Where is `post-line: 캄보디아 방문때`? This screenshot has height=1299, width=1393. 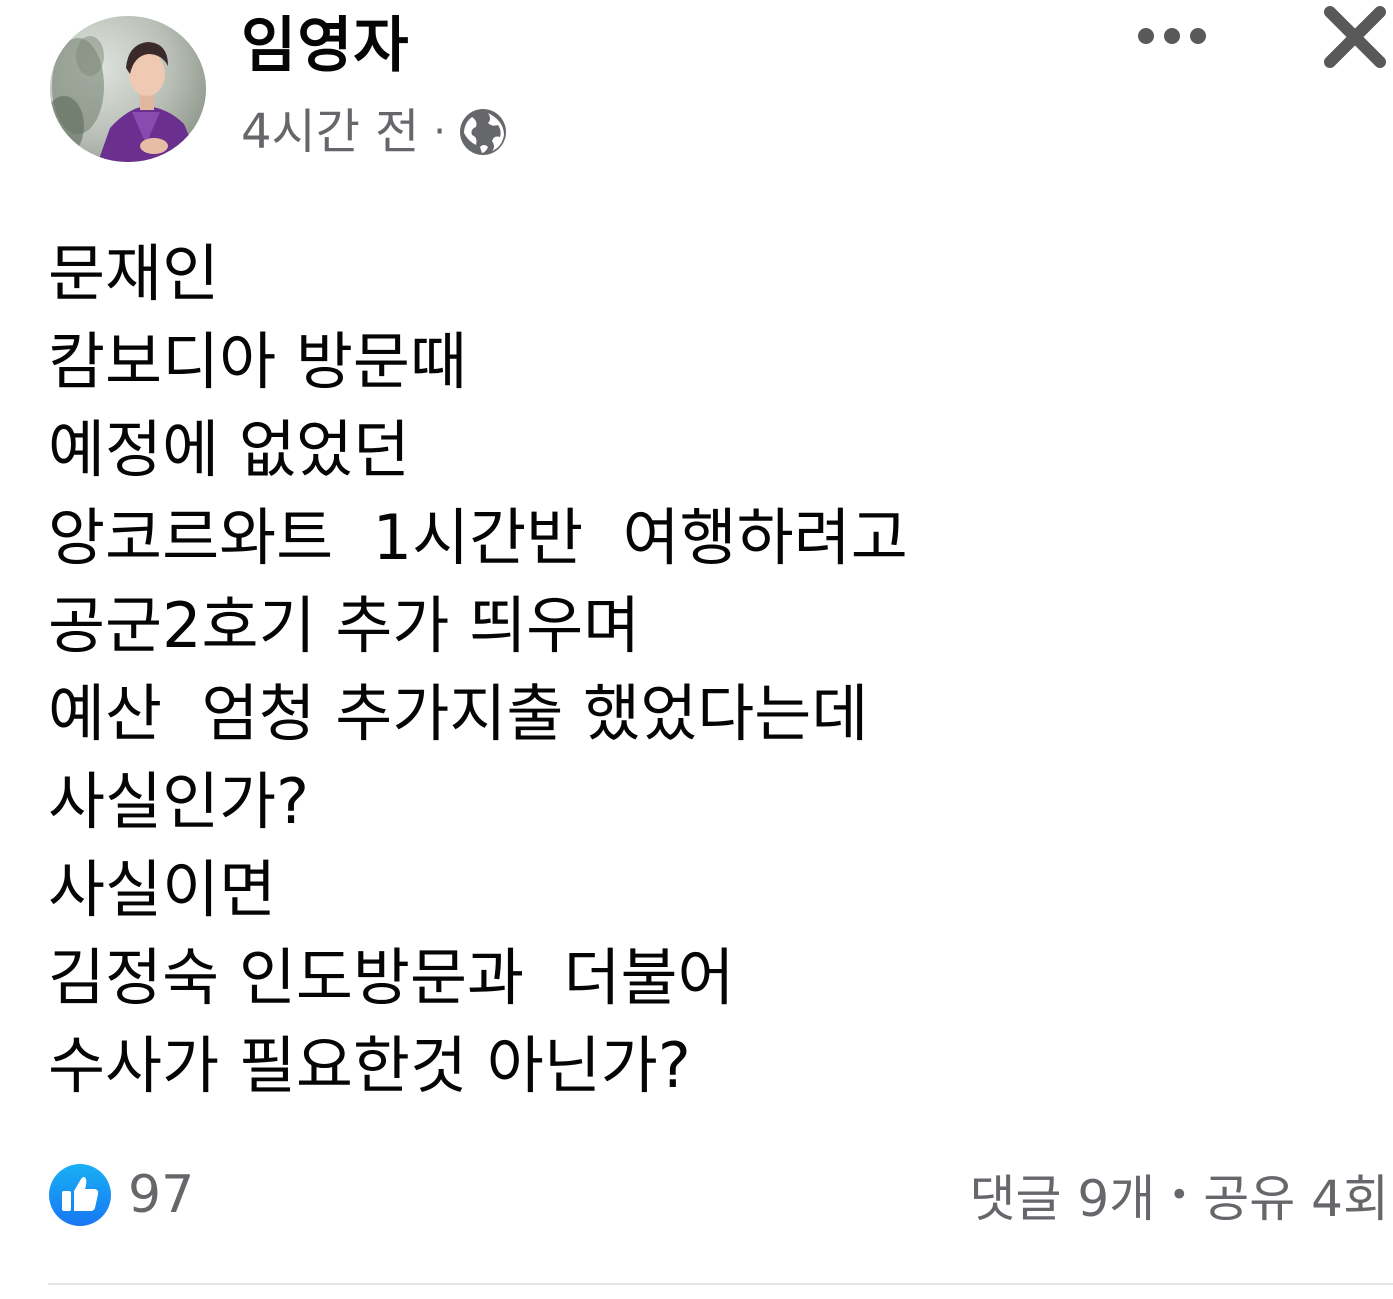
post-line: 캄보디아 방문때 is located at coordinates (257, 361).